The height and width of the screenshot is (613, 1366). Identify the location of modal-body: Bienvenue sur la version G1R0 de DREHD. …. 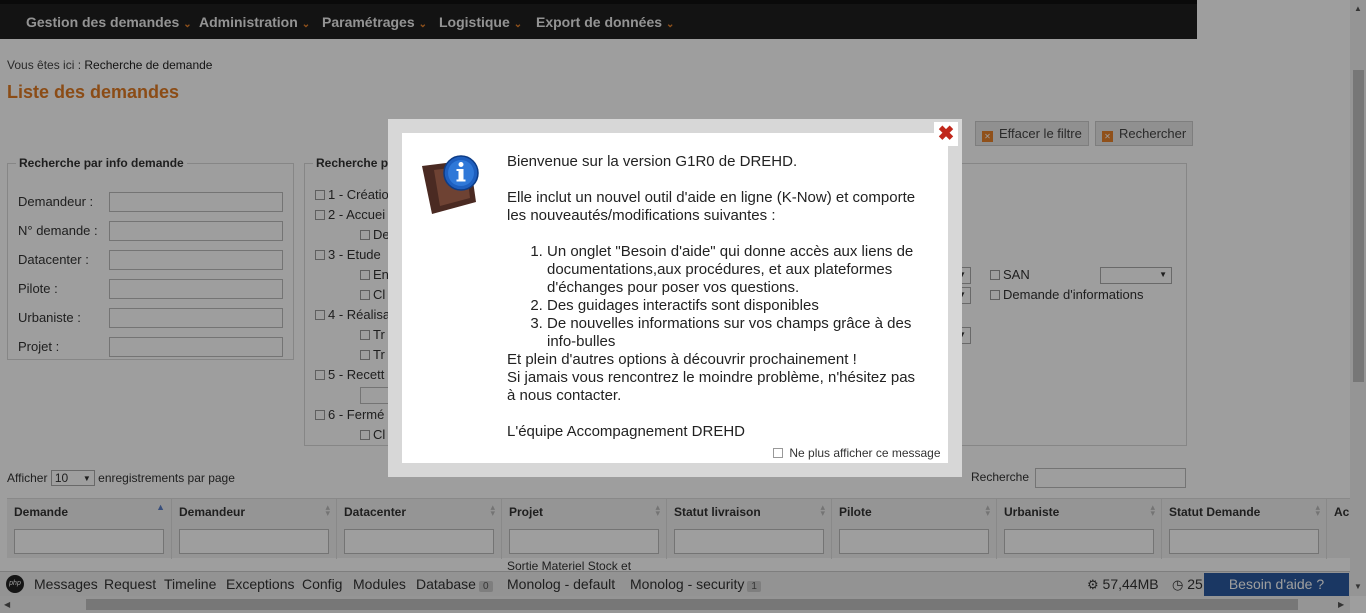
(717, 297).